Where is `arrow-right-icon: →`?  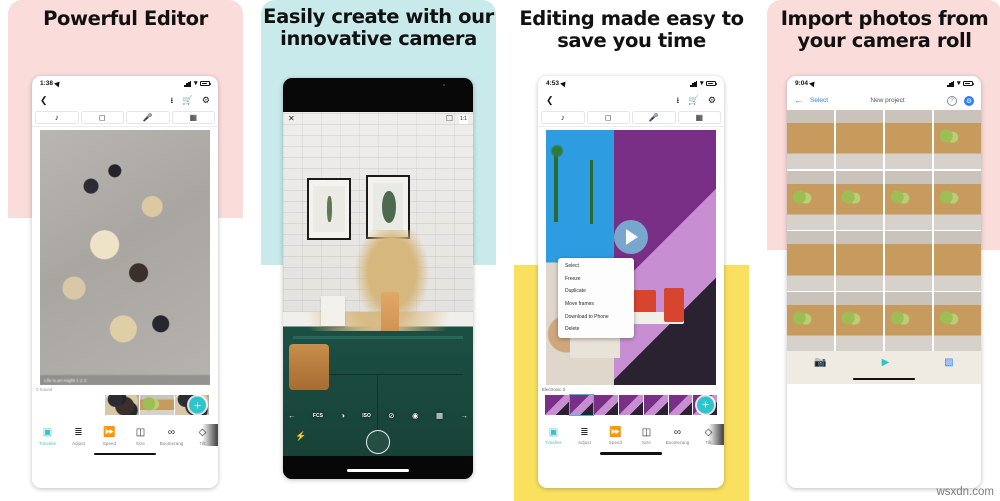 arrow-right-icon: → is located at coordinates (464, 415).